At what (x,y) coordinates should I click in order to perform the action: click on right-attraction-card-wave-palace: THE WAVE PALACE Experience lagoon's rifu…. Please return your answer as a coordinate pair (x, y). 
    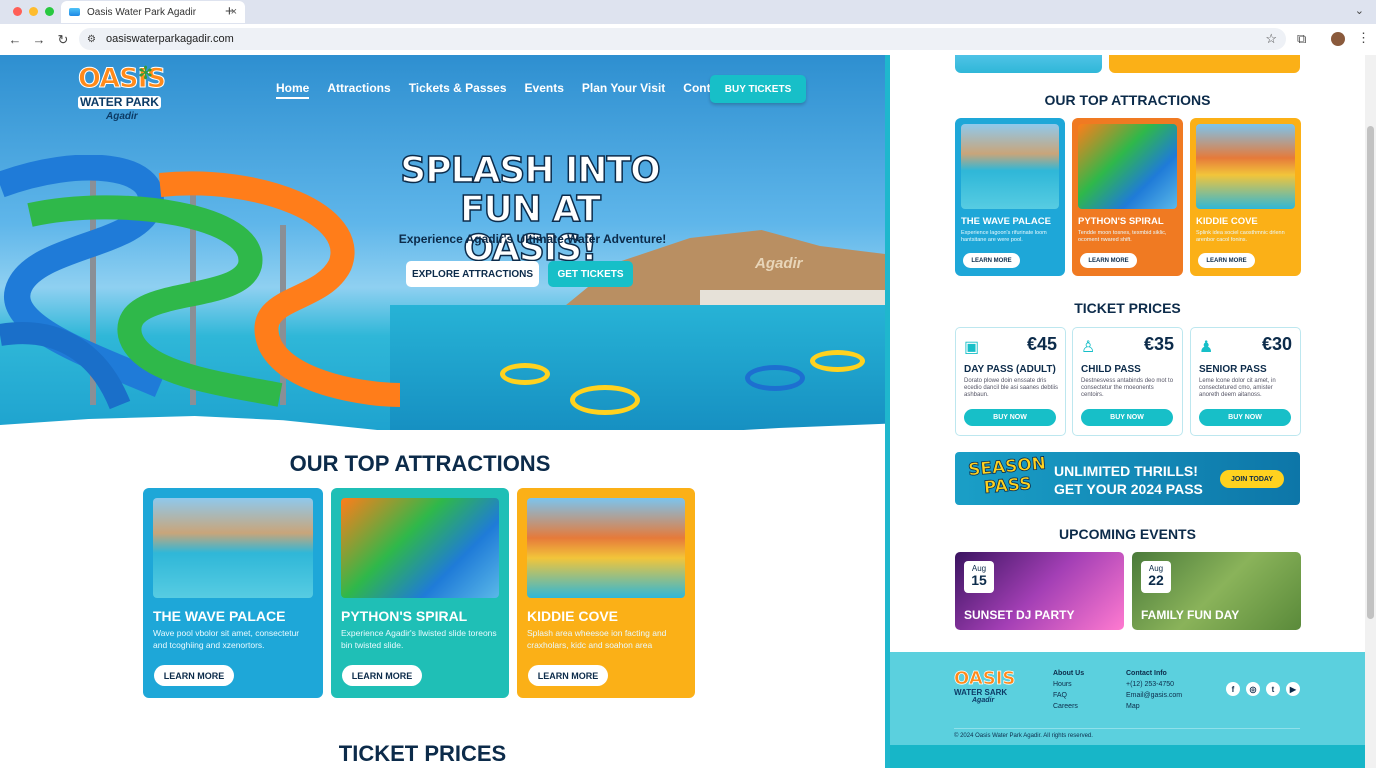
    Looking at the image, I should click on (1010, 197).